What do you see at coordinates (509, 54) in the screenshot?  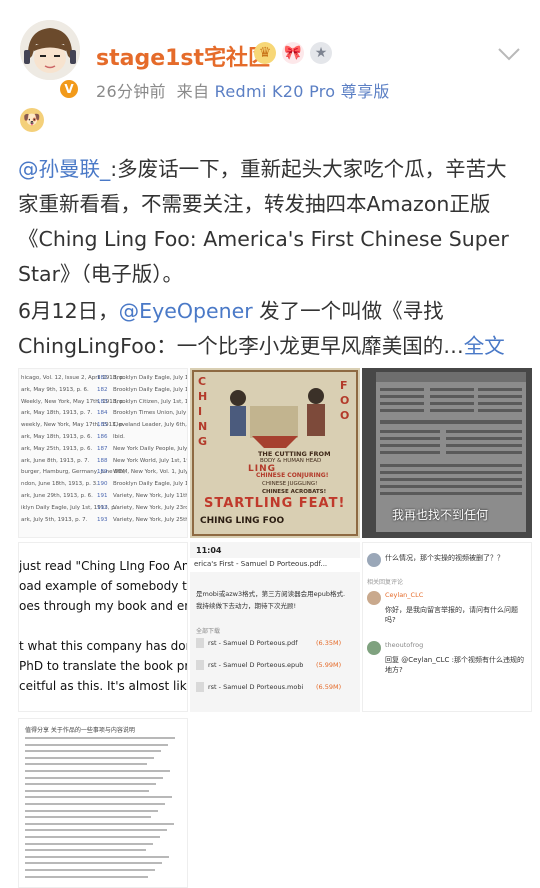 I see `chevron-down-icon` at bounding box center [509, 54].